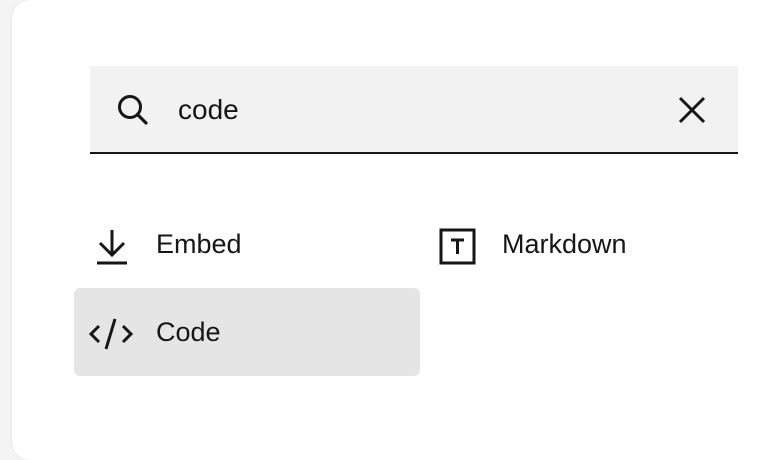  What do you see at coordinates (133, 110) in the screenshot?
I see `search-icon` at bounding box center [133, 110].